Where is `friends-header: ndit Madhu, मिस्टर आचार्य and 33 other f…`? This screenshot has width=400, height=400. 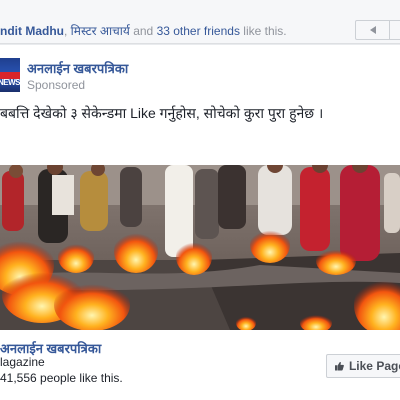
friends-header: ndit Madhu, मिस्टर आचार्य and 33 other f… is located at coordinates (200, 22).